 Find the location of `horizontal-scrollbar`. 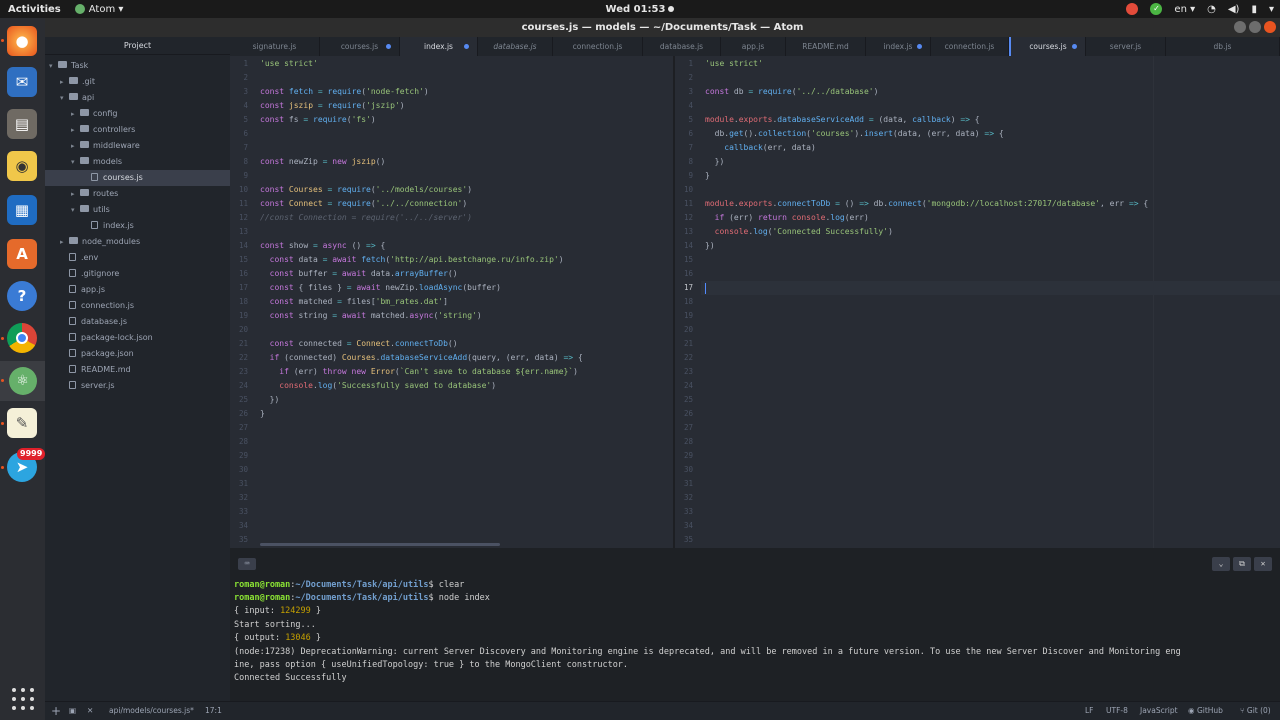

horizontal-scrollbar is located at coordinates (380, 544).